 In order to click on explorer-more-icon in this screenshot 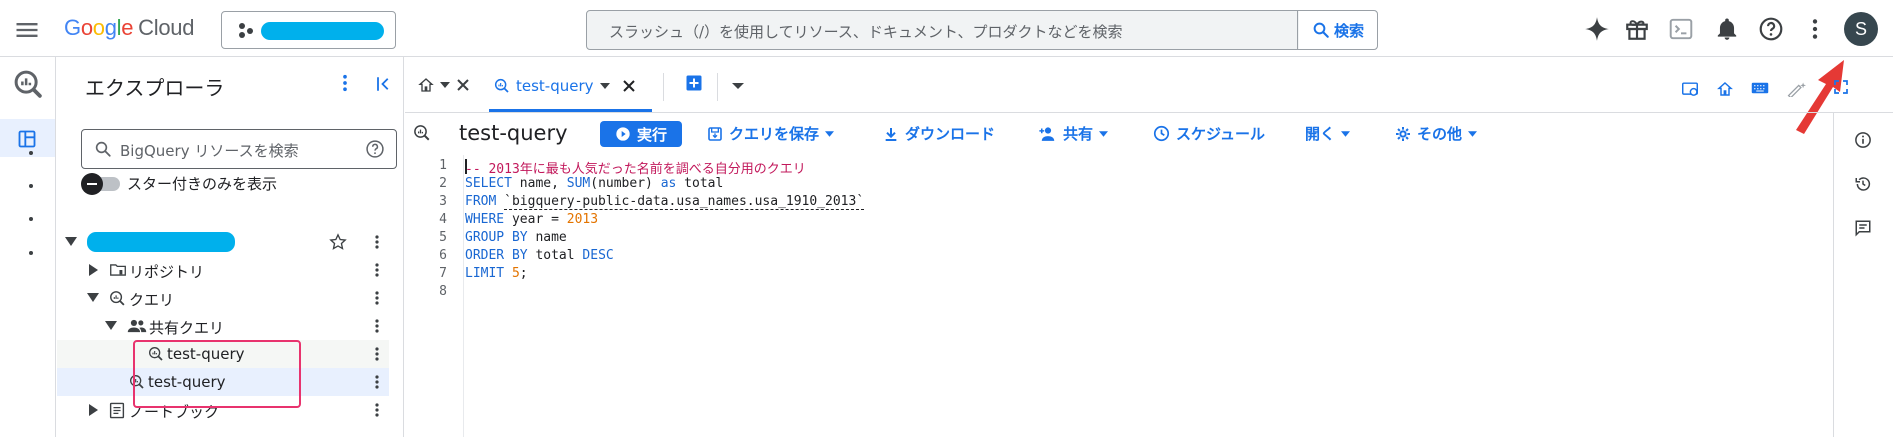, I will do `click(345, 83)`.